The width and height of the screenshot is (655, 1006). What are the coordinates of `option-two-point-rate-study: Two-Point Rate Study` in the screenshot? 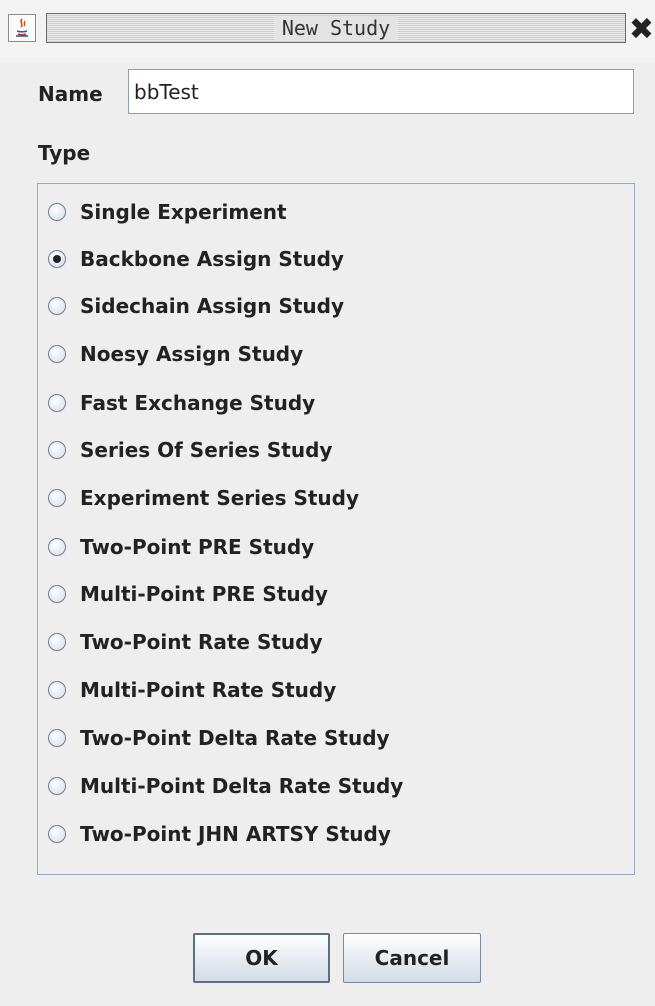 It's located at (185, 642).